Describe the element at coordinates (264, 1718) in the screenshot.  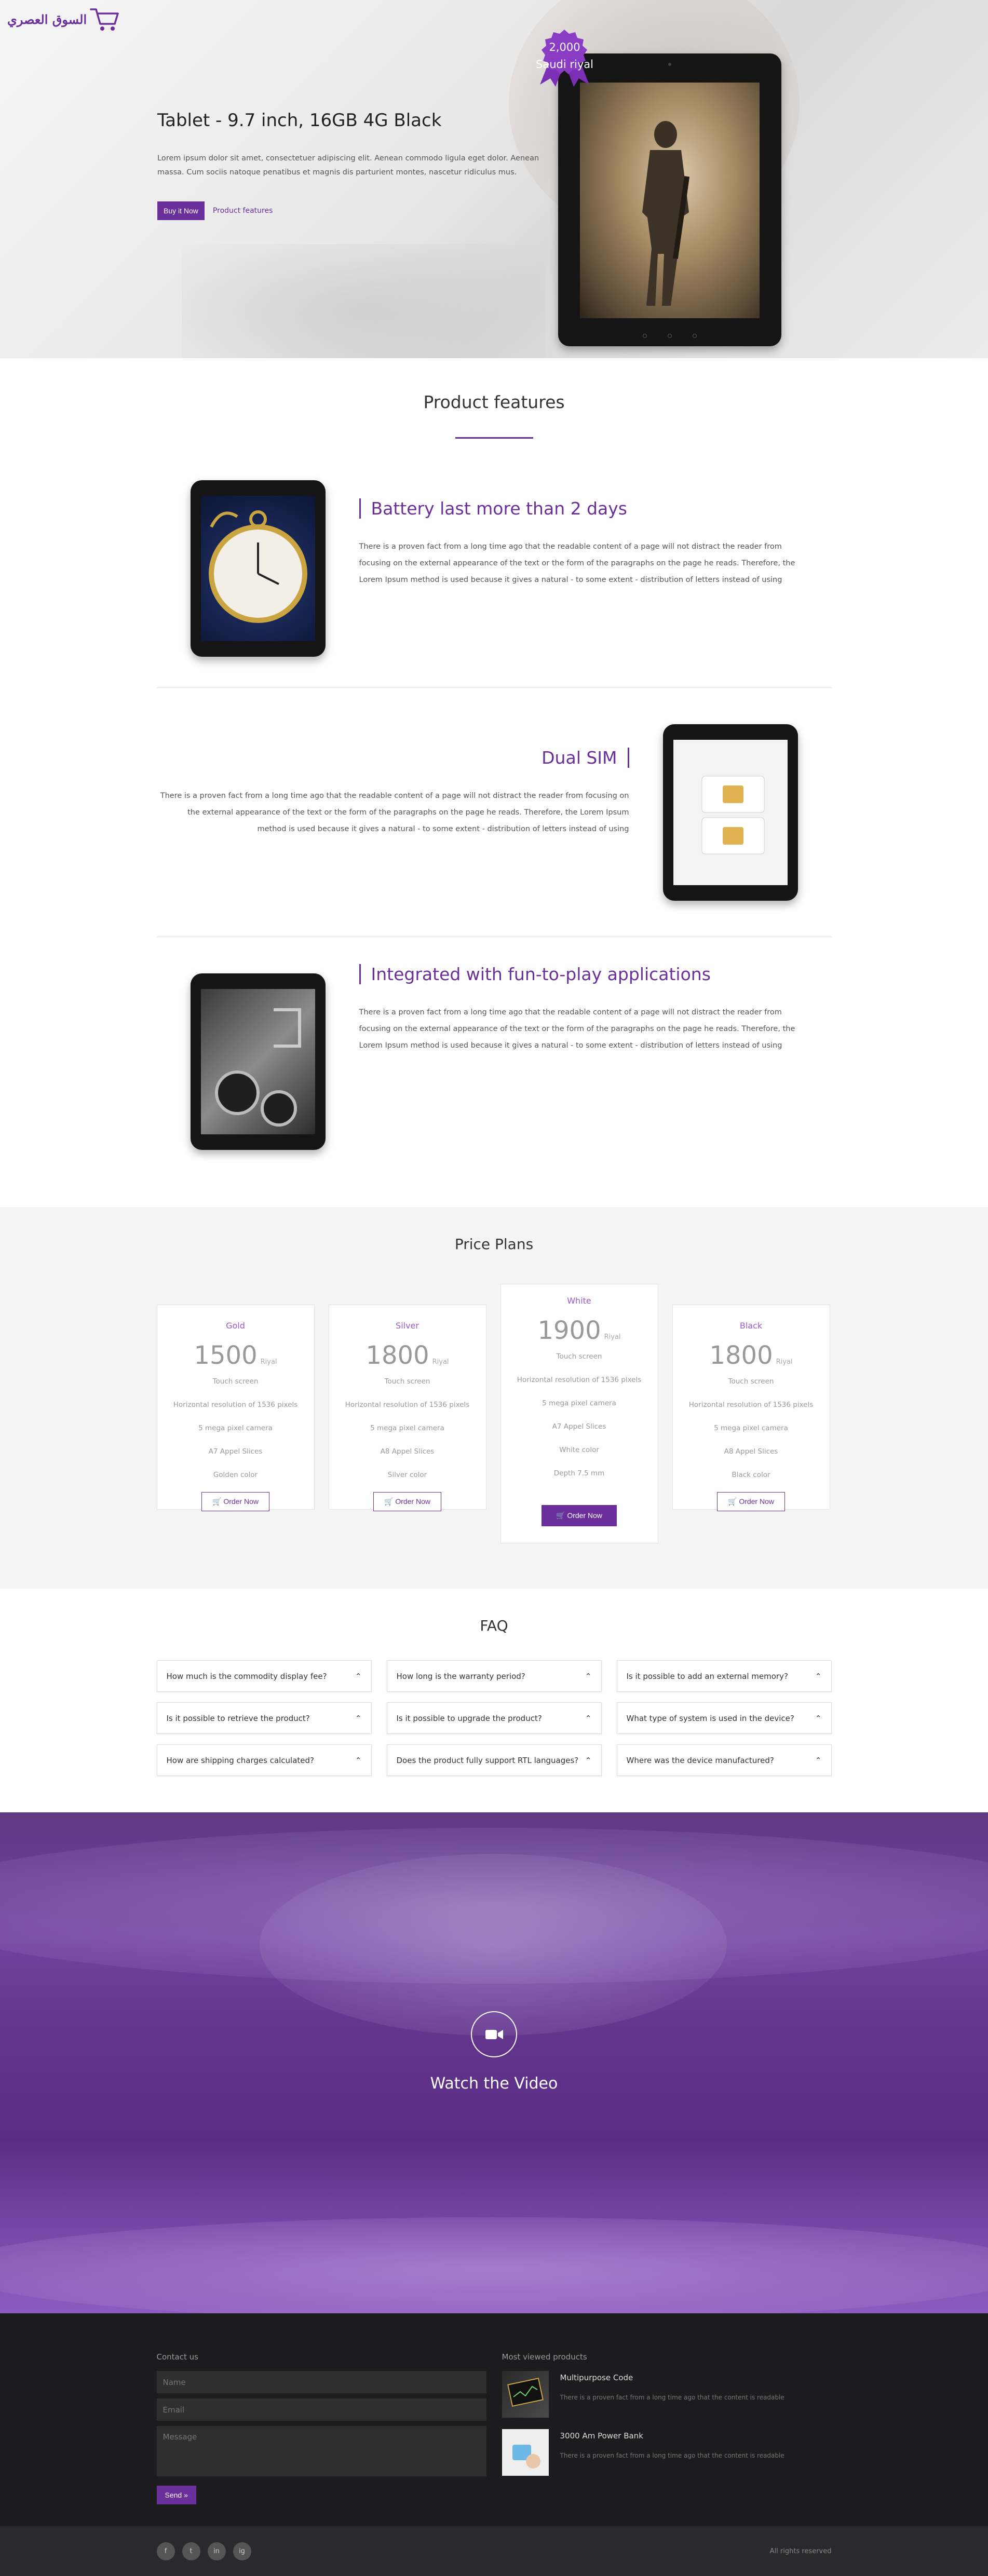
I see `faq-question: Is it possible to retrieve the product? ⌃` at that location.